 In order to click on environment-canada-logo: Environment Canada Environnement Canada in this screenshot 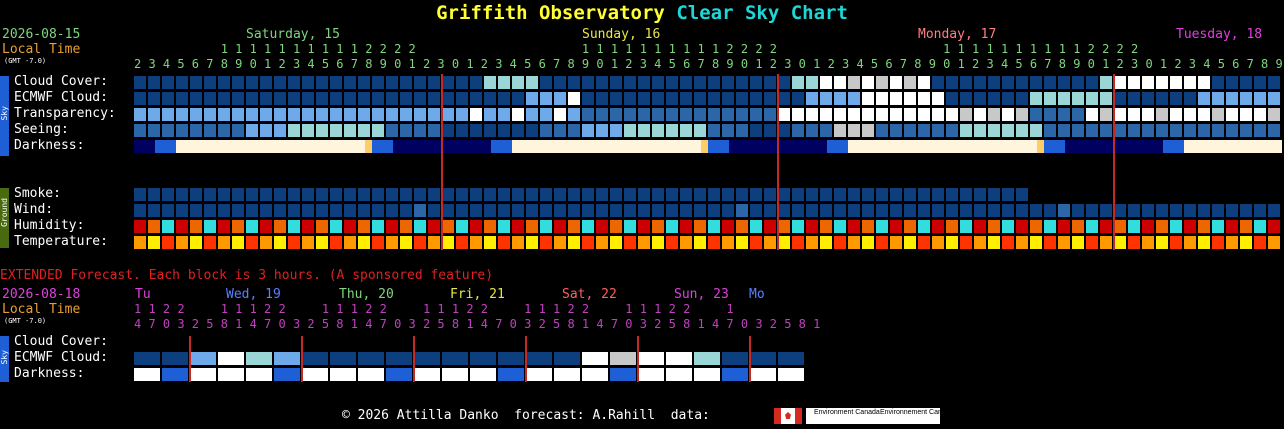, I will do `click(880, 416)`.